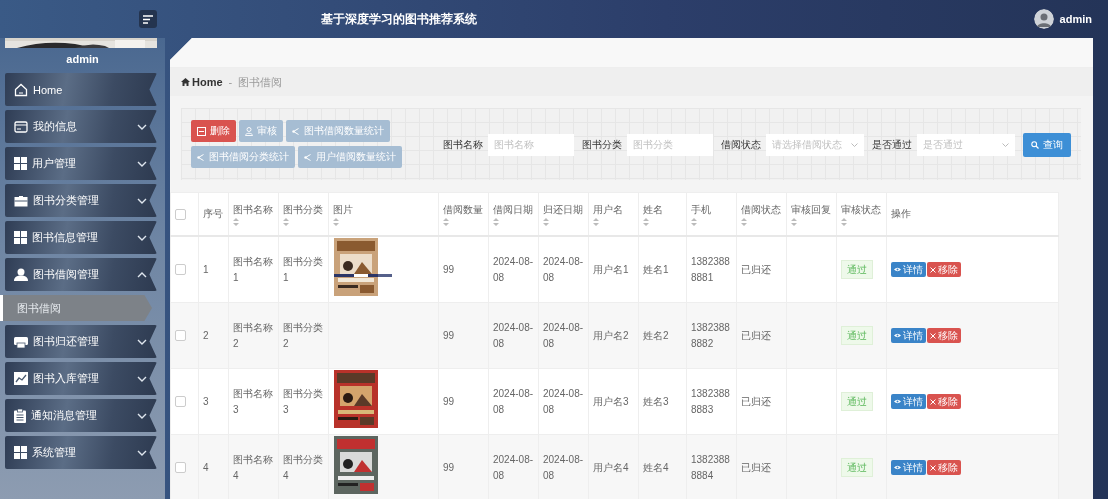  I want to click on column-header: 姓名, so click(662, 214).